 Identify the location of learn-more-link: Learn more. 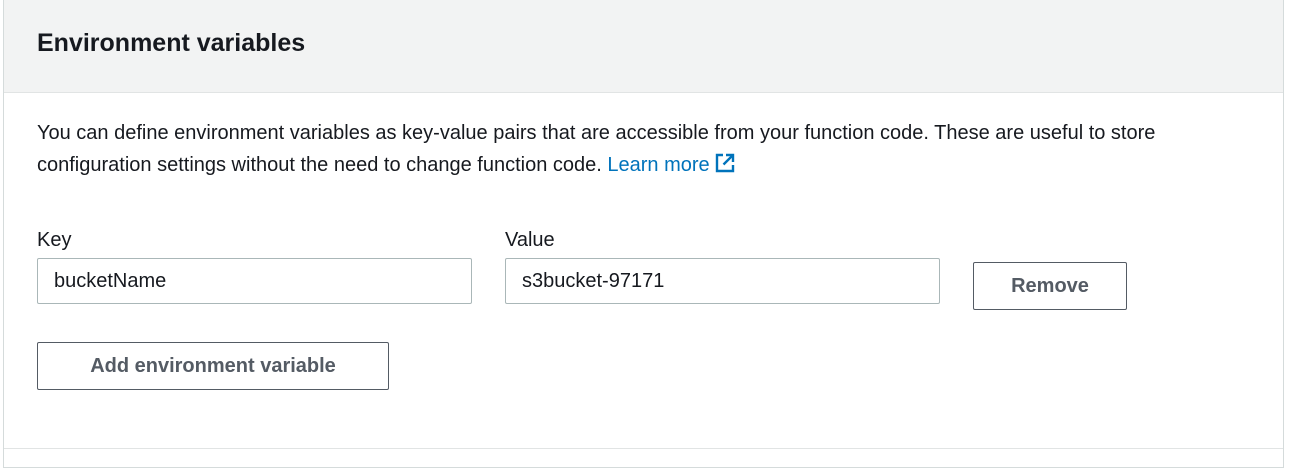
(671, 164).